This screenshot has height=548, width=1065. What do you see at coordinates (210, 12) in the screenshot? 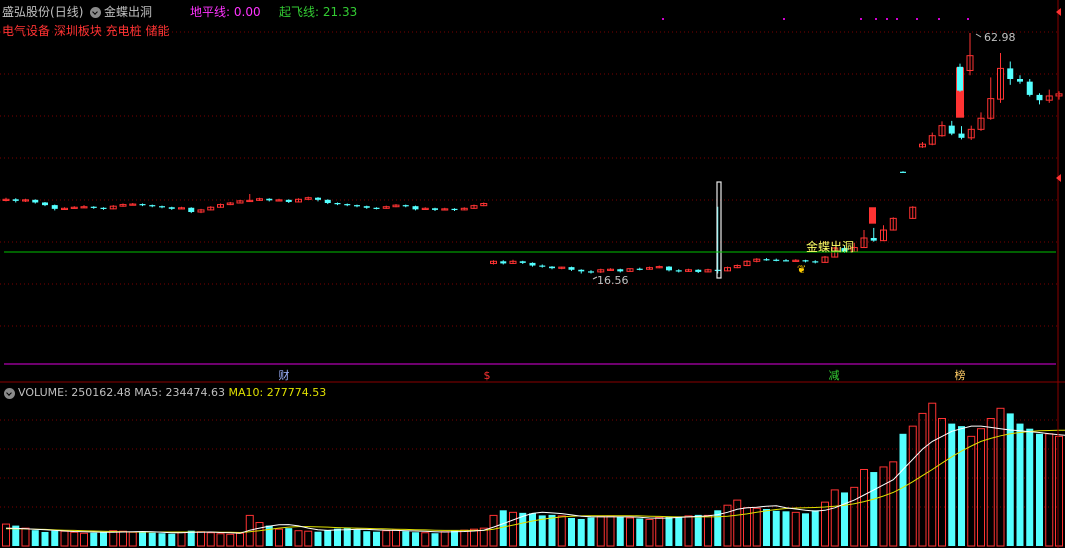
I see `ground-line-label: 地平线:` at bounding box center [210, 12].